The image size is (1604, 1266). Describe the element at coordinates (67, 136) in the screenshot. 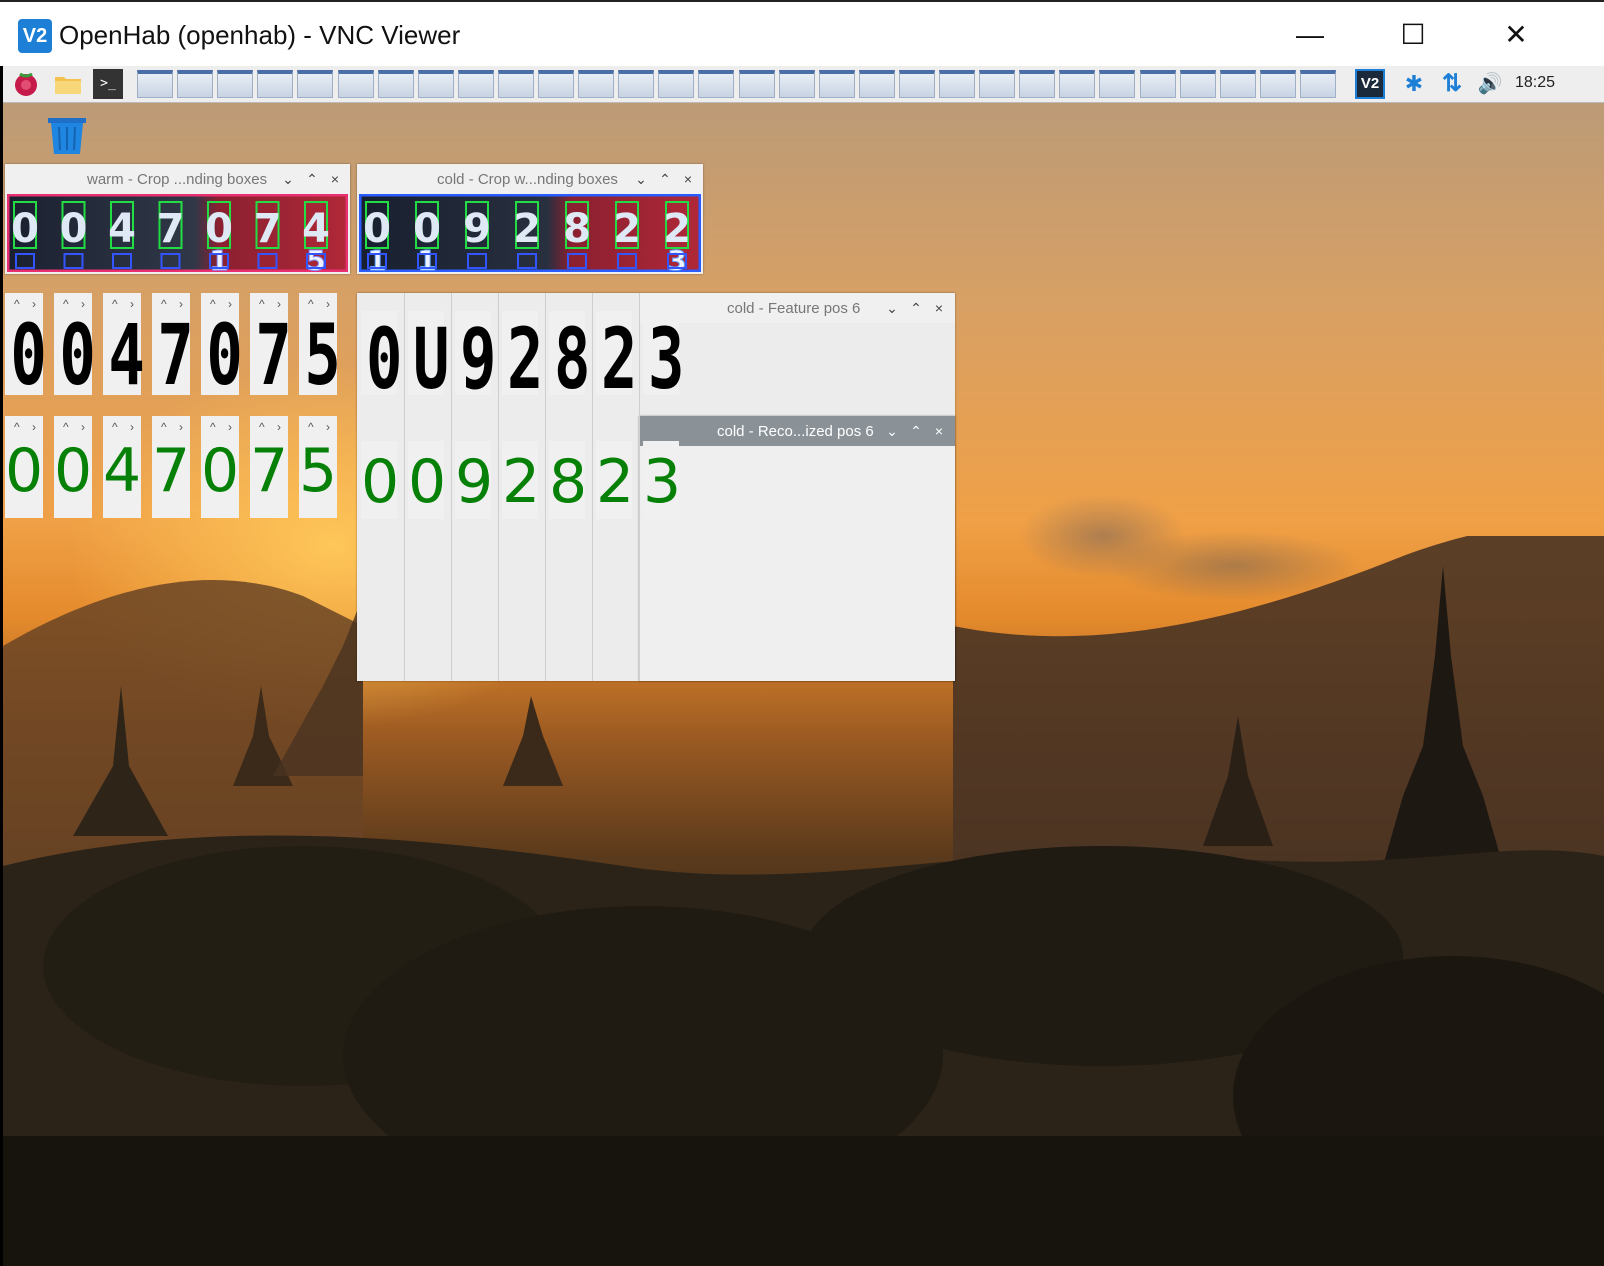

I see `trash-icon` at that location.